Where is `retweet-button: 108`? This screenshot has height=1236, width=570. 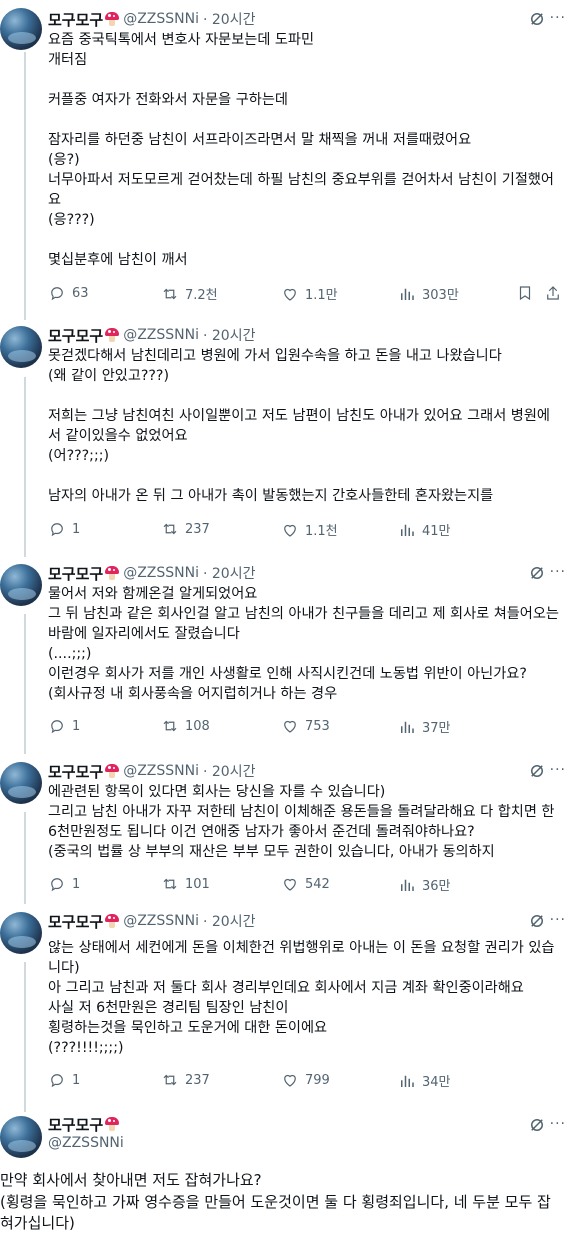 retweet-button: 108 is located at coordinates (185, 726).